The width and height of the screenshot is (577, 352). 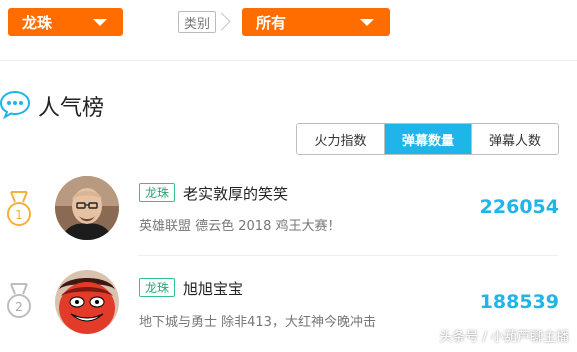 I want to click on category-label: 类别, so click(x=197, y=22).